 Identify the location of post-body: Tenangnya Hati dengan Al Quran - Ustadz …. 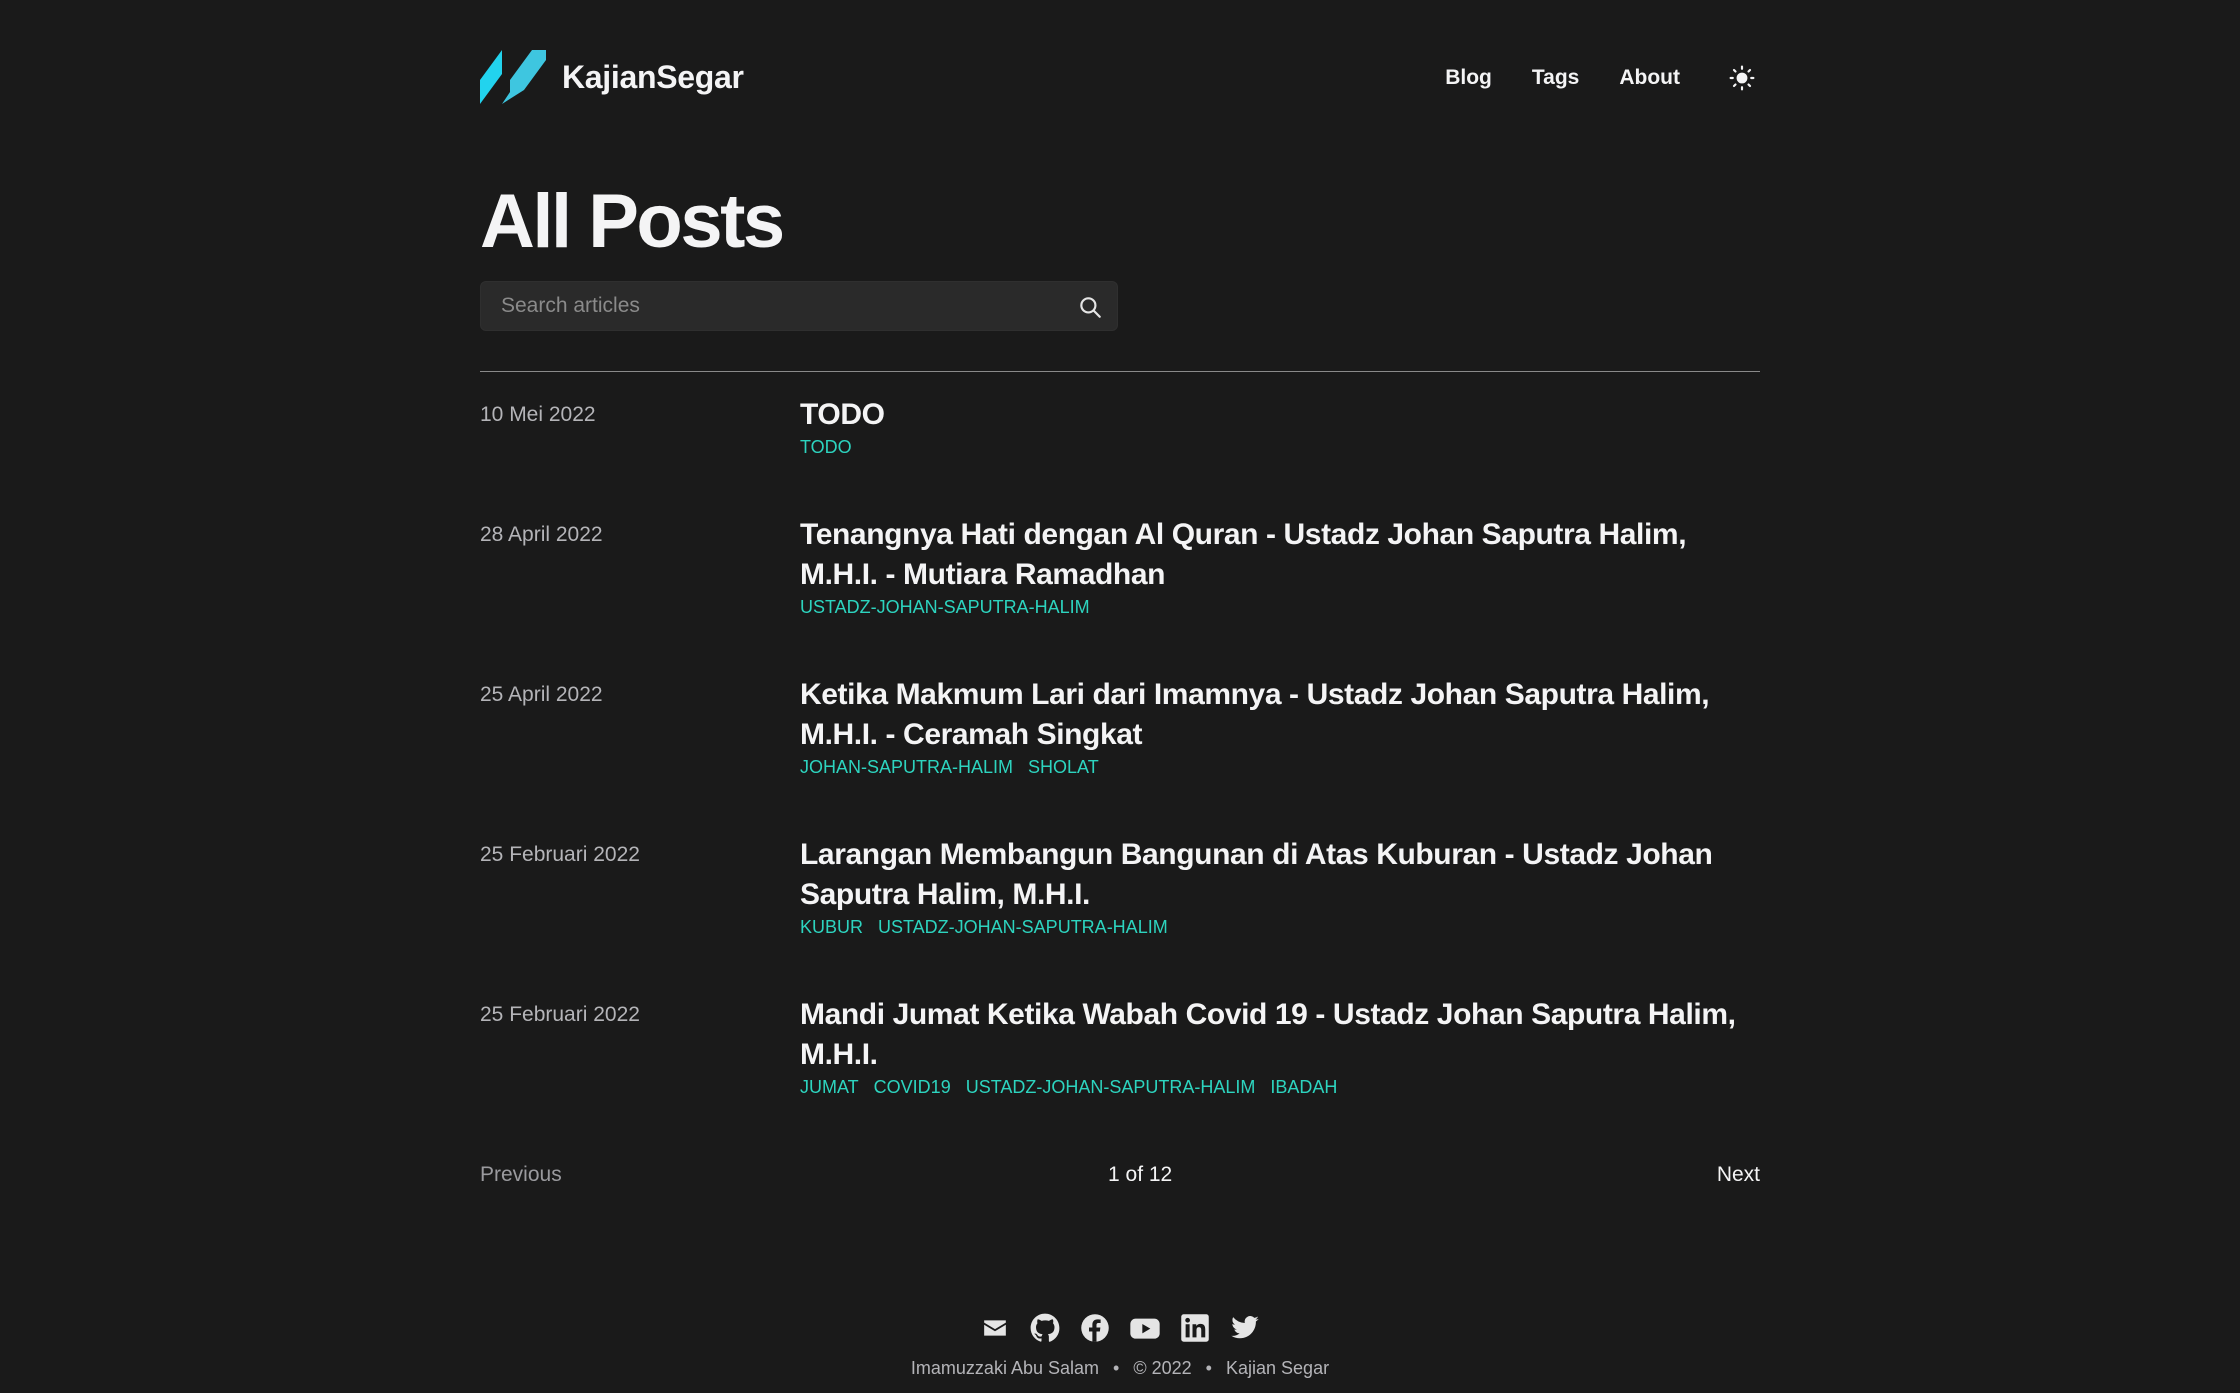
(1280, 566).